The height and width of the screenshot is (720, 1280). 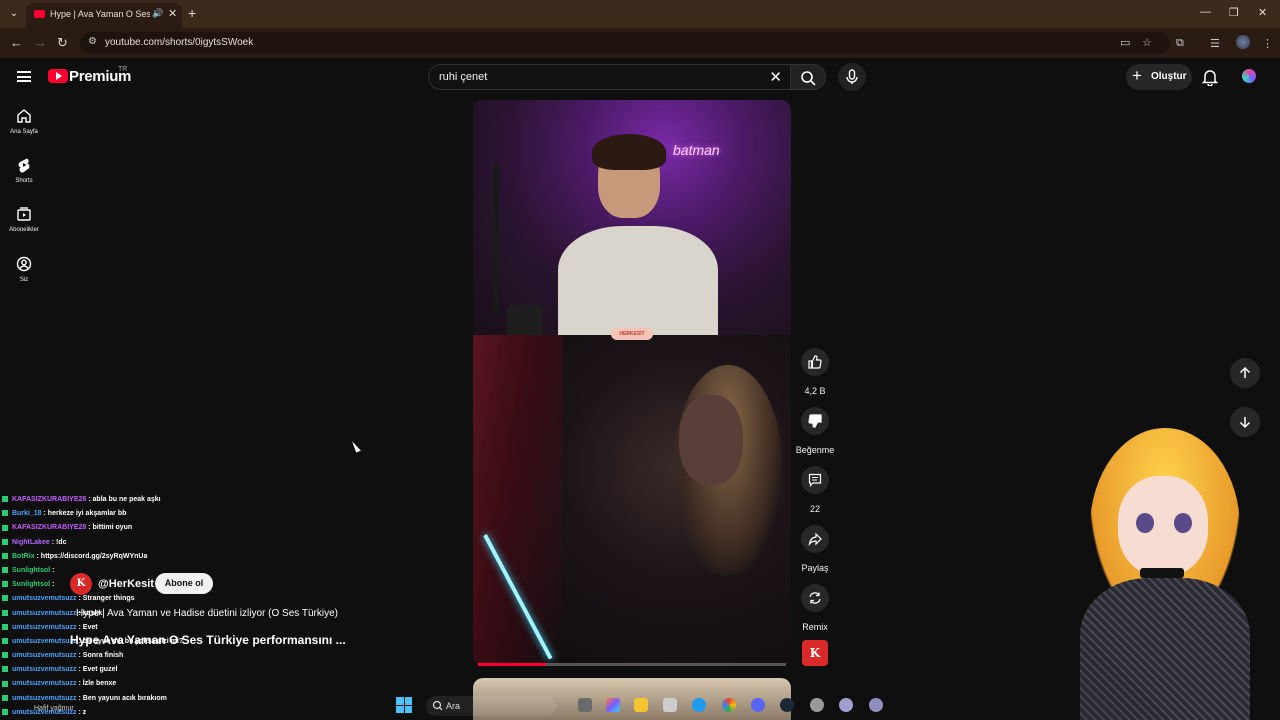 I want to click on menu-icon, so click(x=24, y=76).